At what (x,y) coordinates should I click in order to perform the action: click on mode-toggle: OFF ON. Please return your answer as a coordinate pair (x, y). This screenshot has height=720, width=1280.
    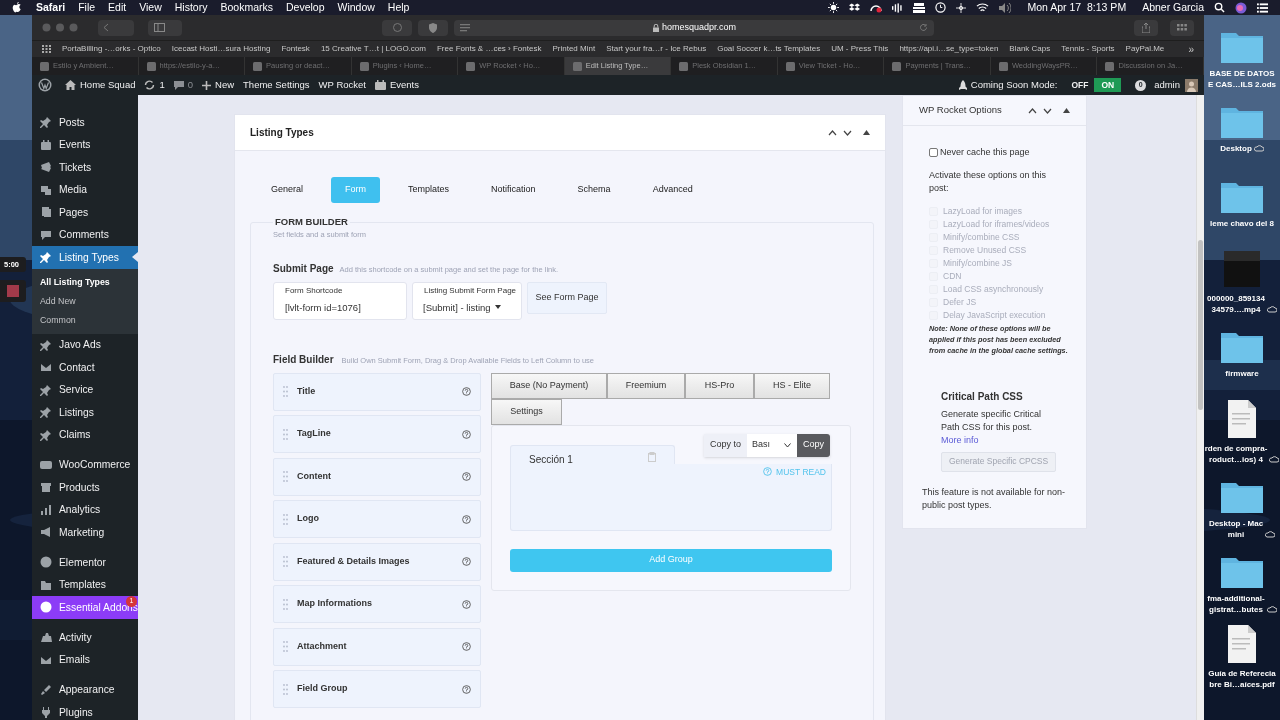
    Looking at the image, I should click on (1093, 85).